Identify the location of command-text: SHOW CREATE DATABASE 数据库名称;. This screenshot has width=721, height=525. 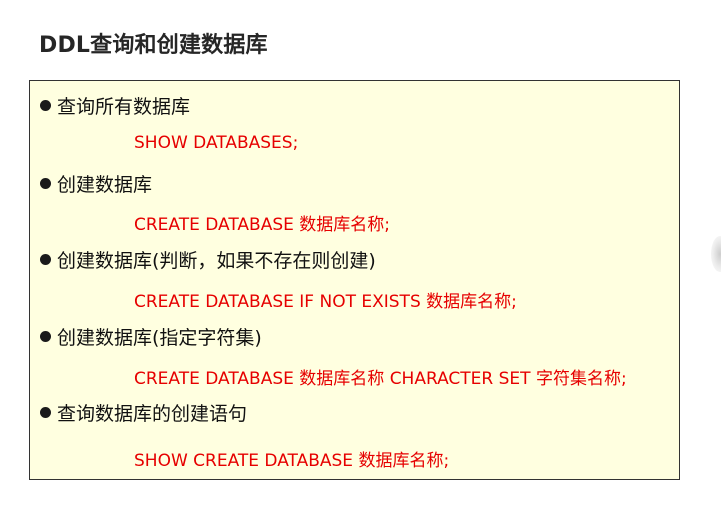
(292, 461).